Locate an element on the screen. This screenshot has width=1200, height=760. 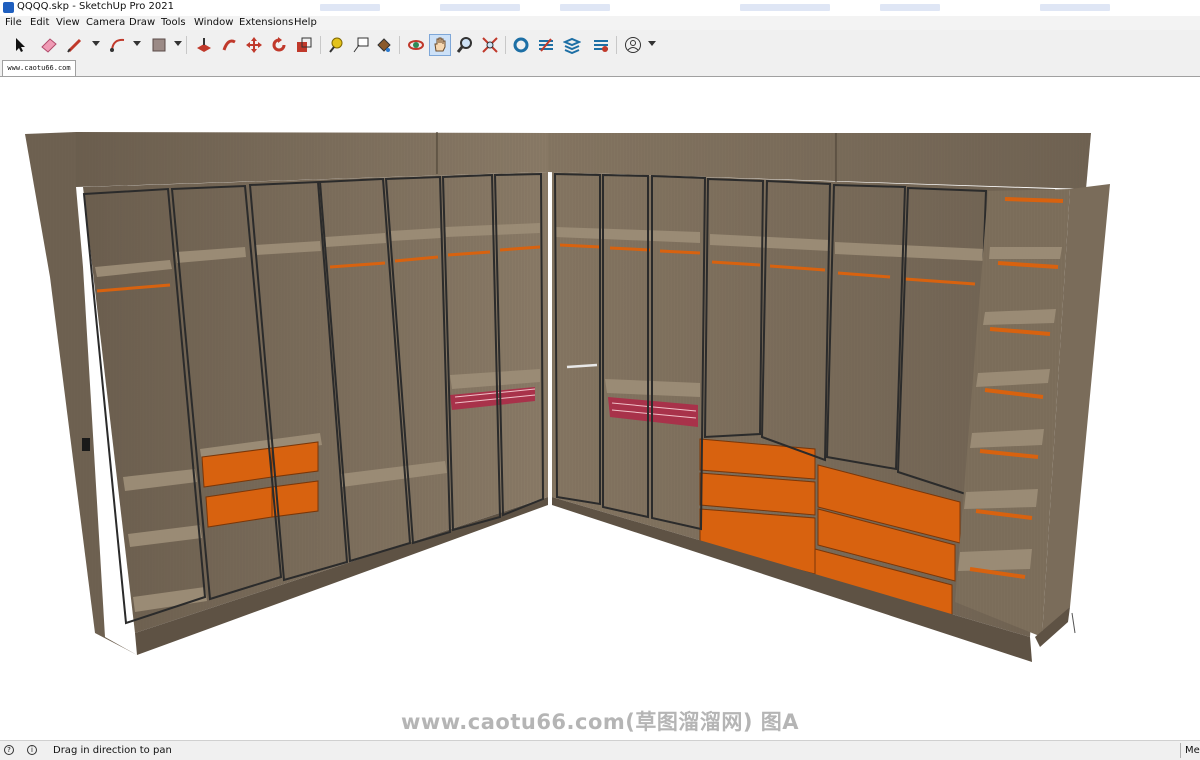
menu-file: File is located at coordinates (13, 22).